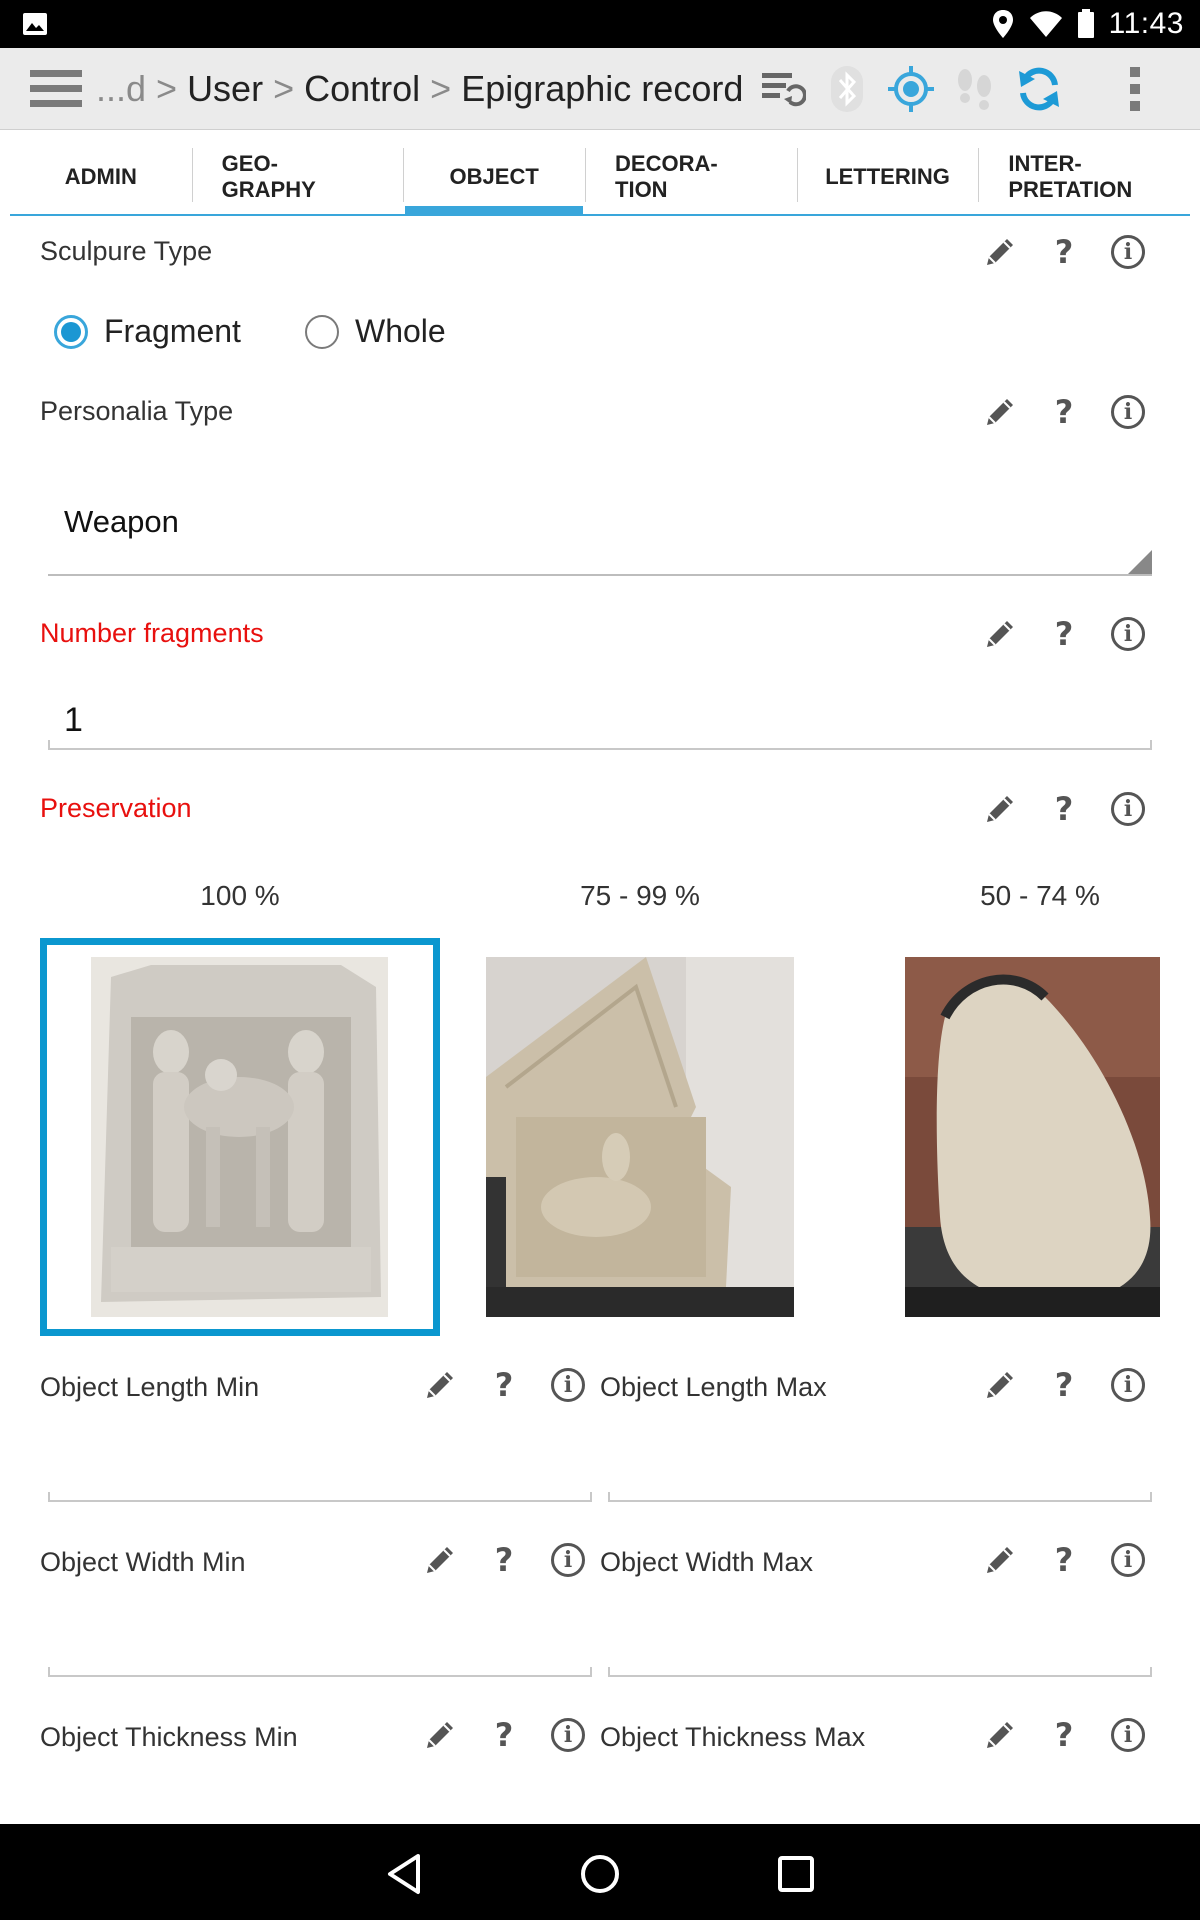  What do you see at coordinates (600, 720) in the screenshot?
I see `number-fragments-input: 1` at bounding box center [600, 720].